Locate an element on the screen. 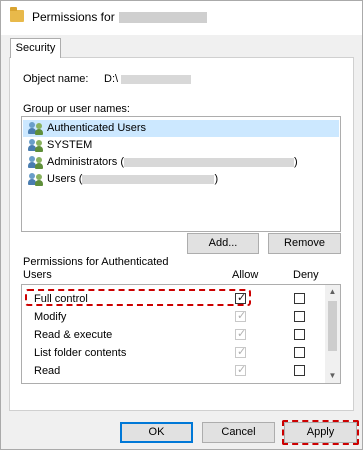 The height and width of the screenshot is (450, 363). title-bar: Permissions for is located at coordinates (181, 18).